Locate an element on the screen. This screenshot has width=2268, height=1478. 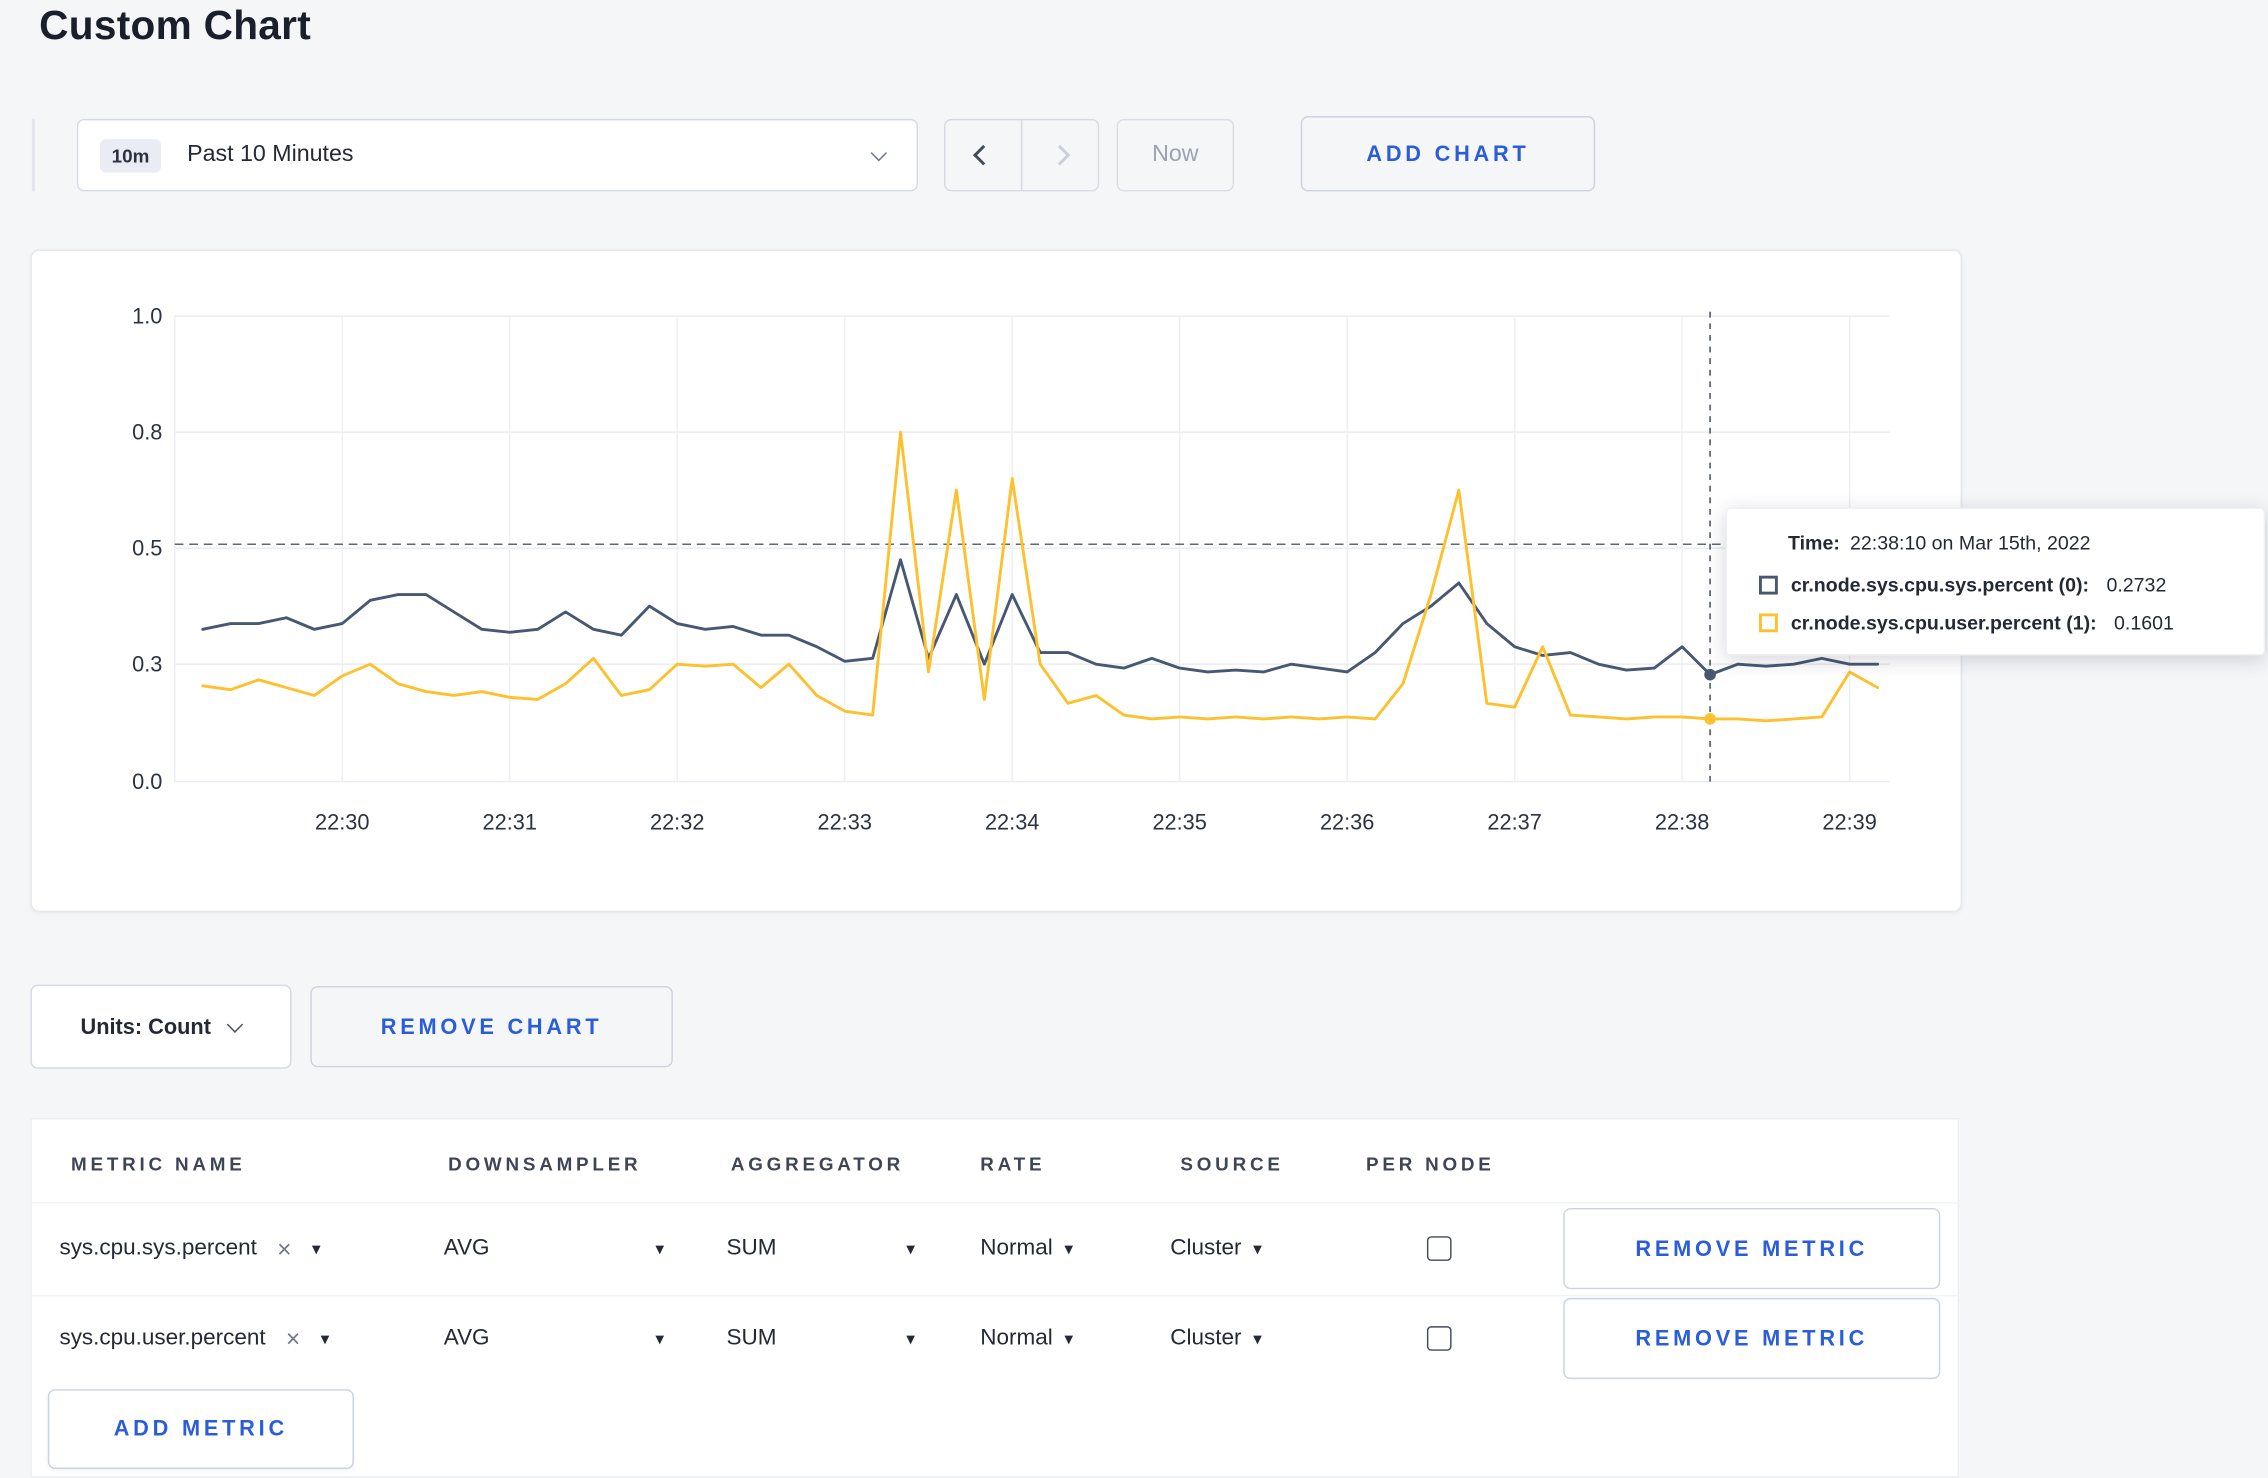
svg-text: 22:36 is located at coordinates (1347, 821).